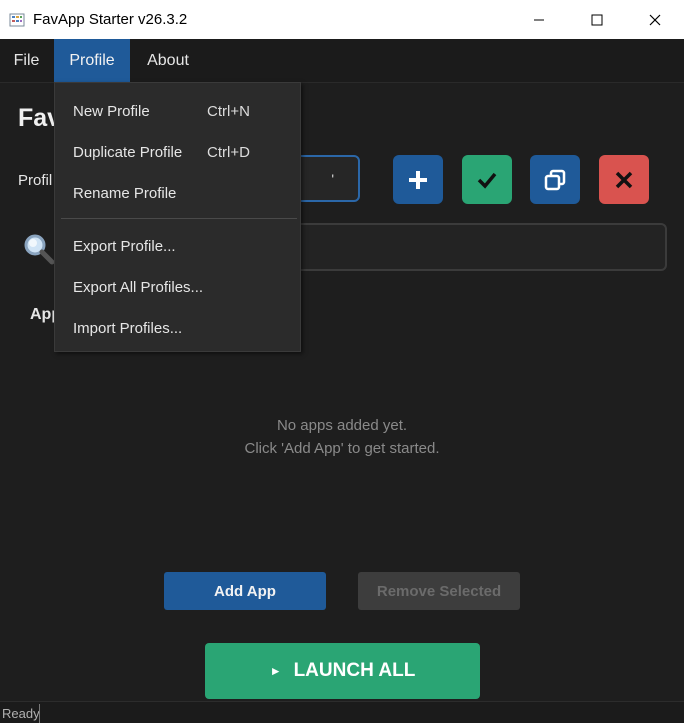 The width and height of the screenshot is (684, 723). What do you see at coordinates (26, 60) in the screenshot?
I see `menu-file: File` at bounding box center [26, 60].